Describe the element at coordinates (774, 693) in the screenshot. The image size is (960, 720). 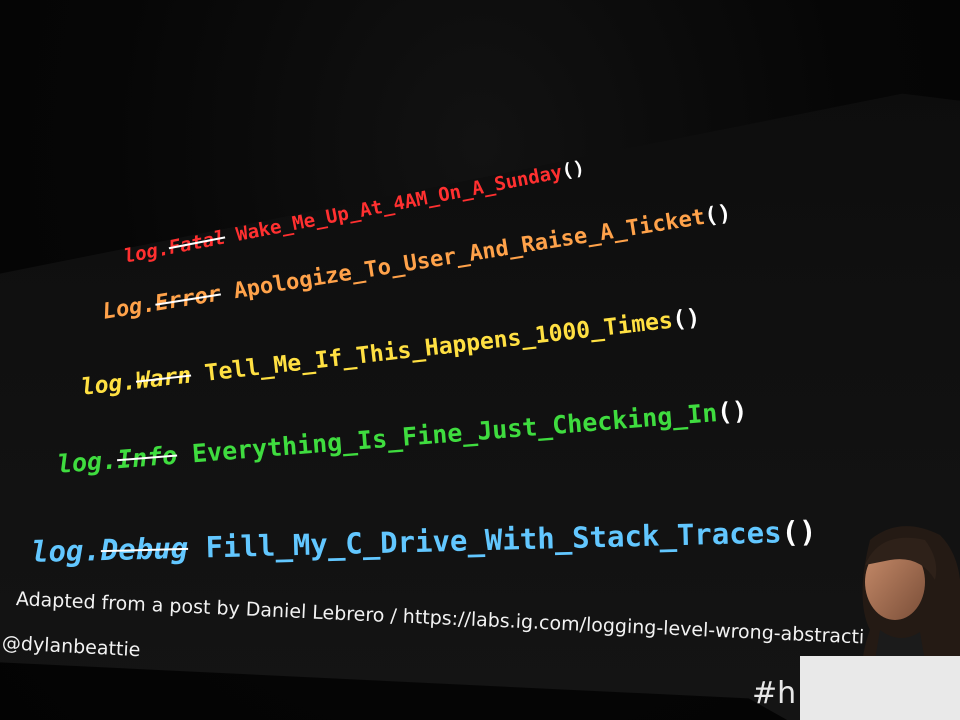
I see `hashtag-text: #h` at that location.